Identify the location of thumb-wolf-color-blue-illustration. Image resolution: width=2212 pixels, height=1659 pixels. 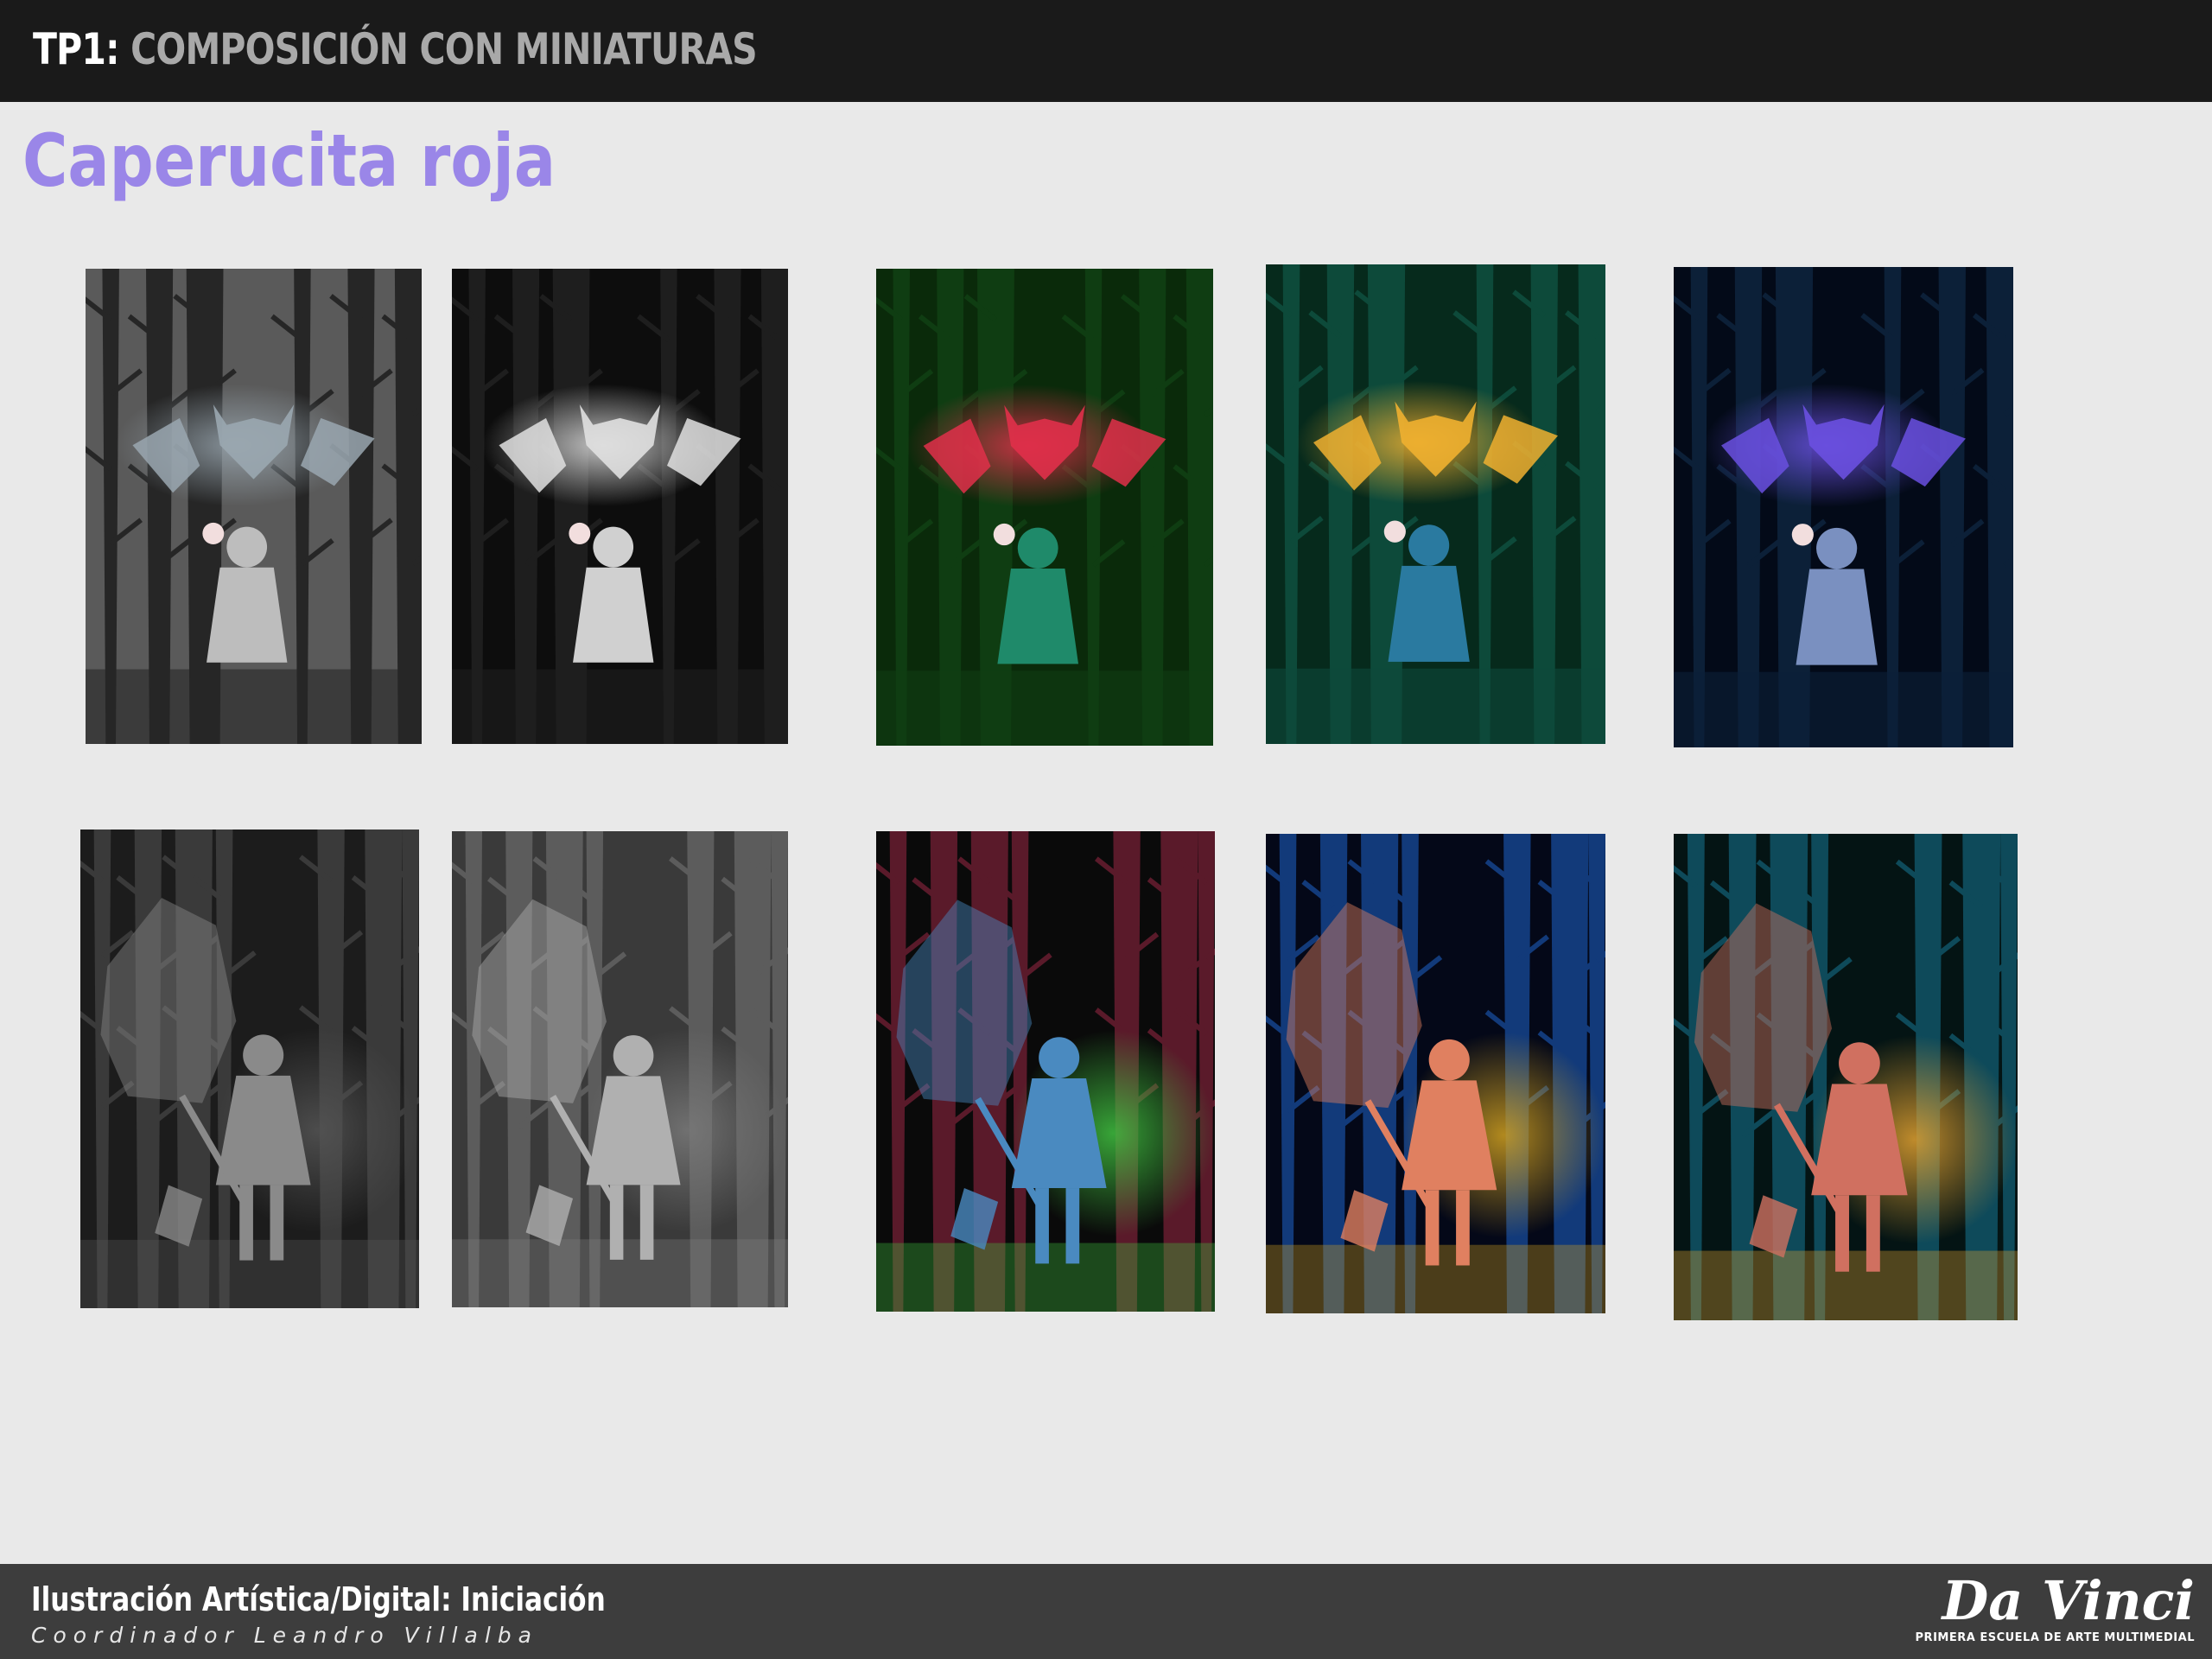
(1435, 1073).